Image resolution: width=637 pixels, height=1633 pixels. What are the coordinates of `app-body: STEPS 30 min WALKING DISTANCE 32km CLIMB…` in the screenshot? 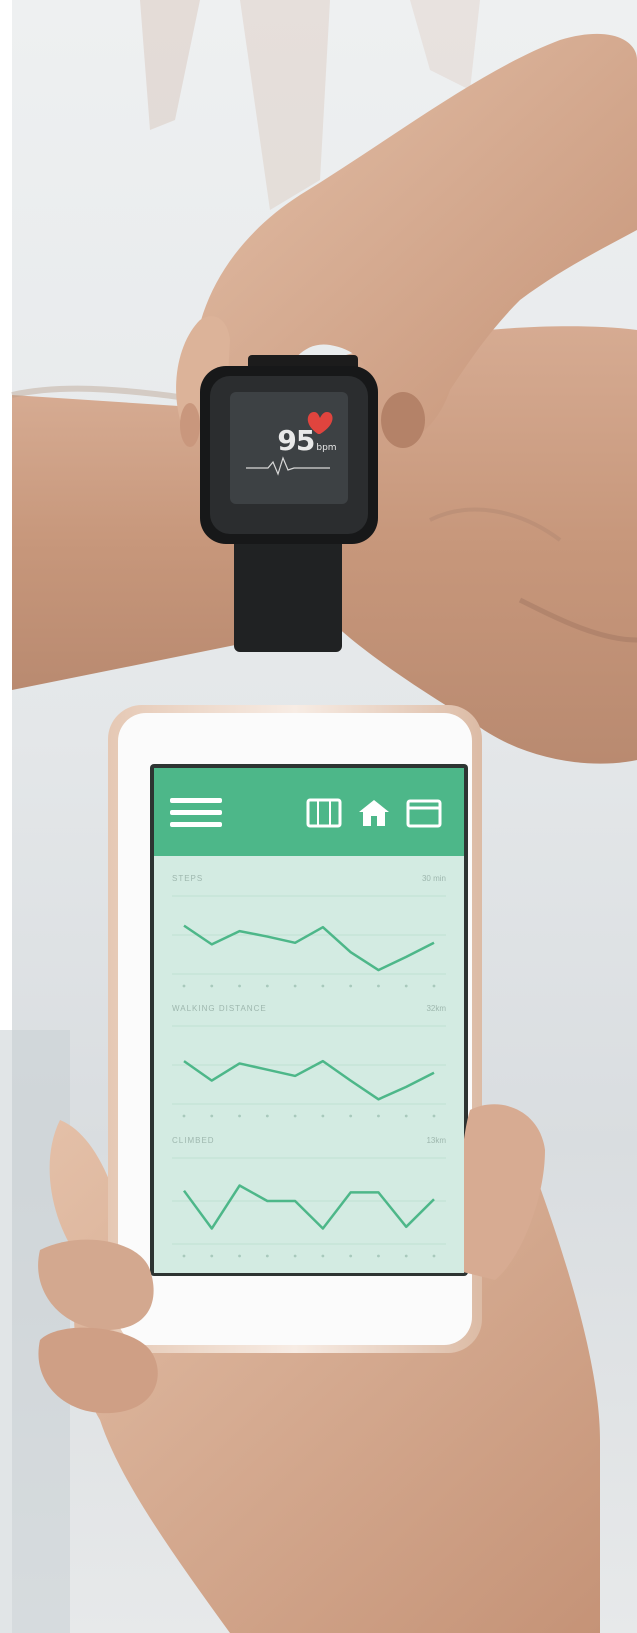 It's located at (309, 1064).